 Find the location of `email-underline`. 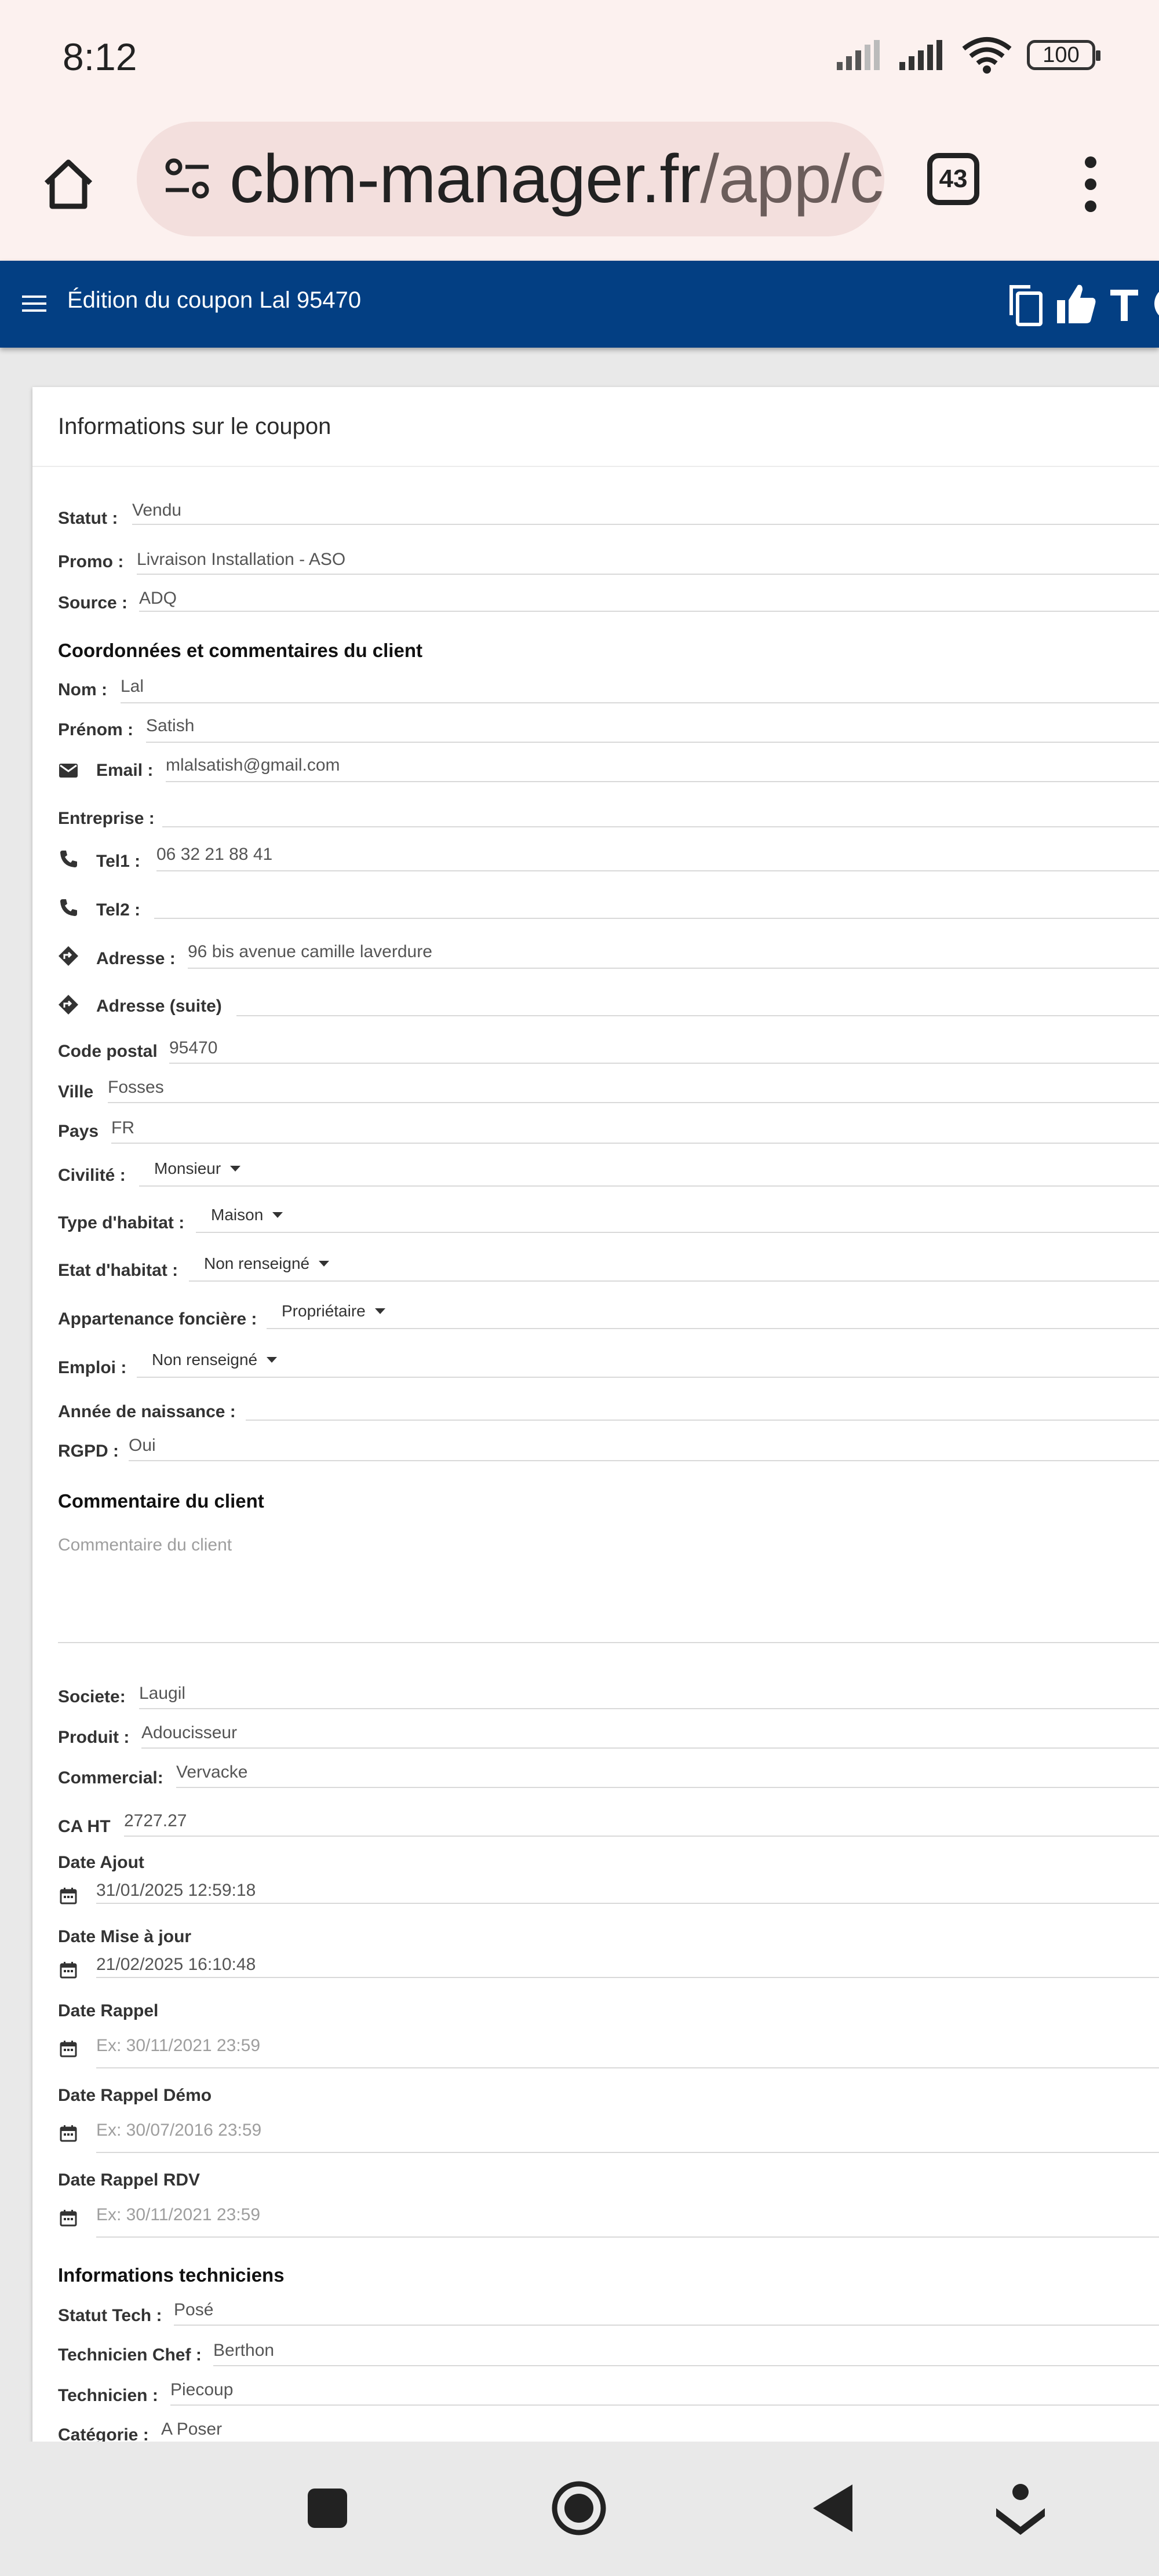

email-underline is located at coordinates (663, 781).